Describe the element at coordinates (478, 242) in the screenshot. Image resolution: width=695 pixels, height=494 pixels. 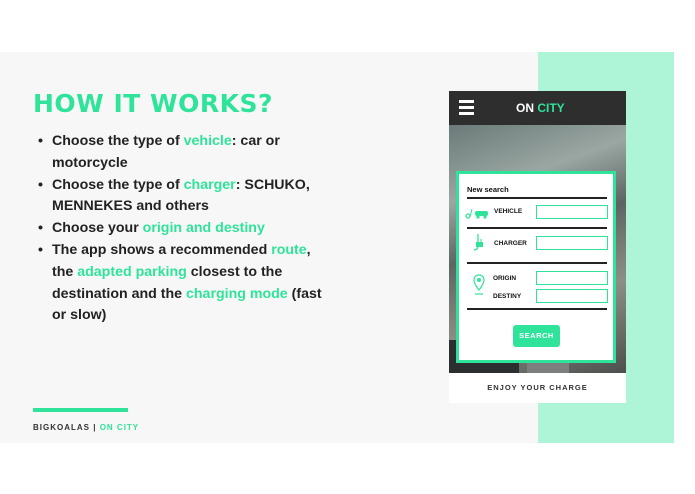
I see `plug-icon` at that location.